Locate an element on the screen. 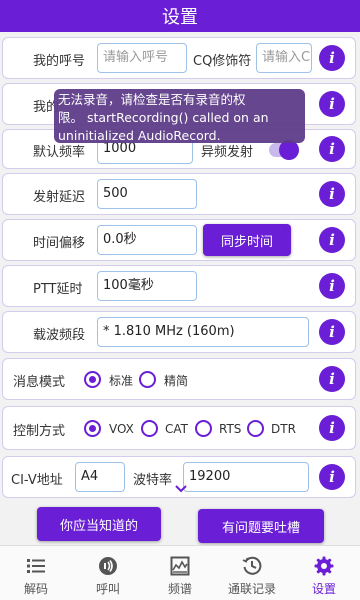 This screenshot has height=600, width=360. ptt-delay-row: PTT延时 100毫秒 i is located at coordinates (179, 286).